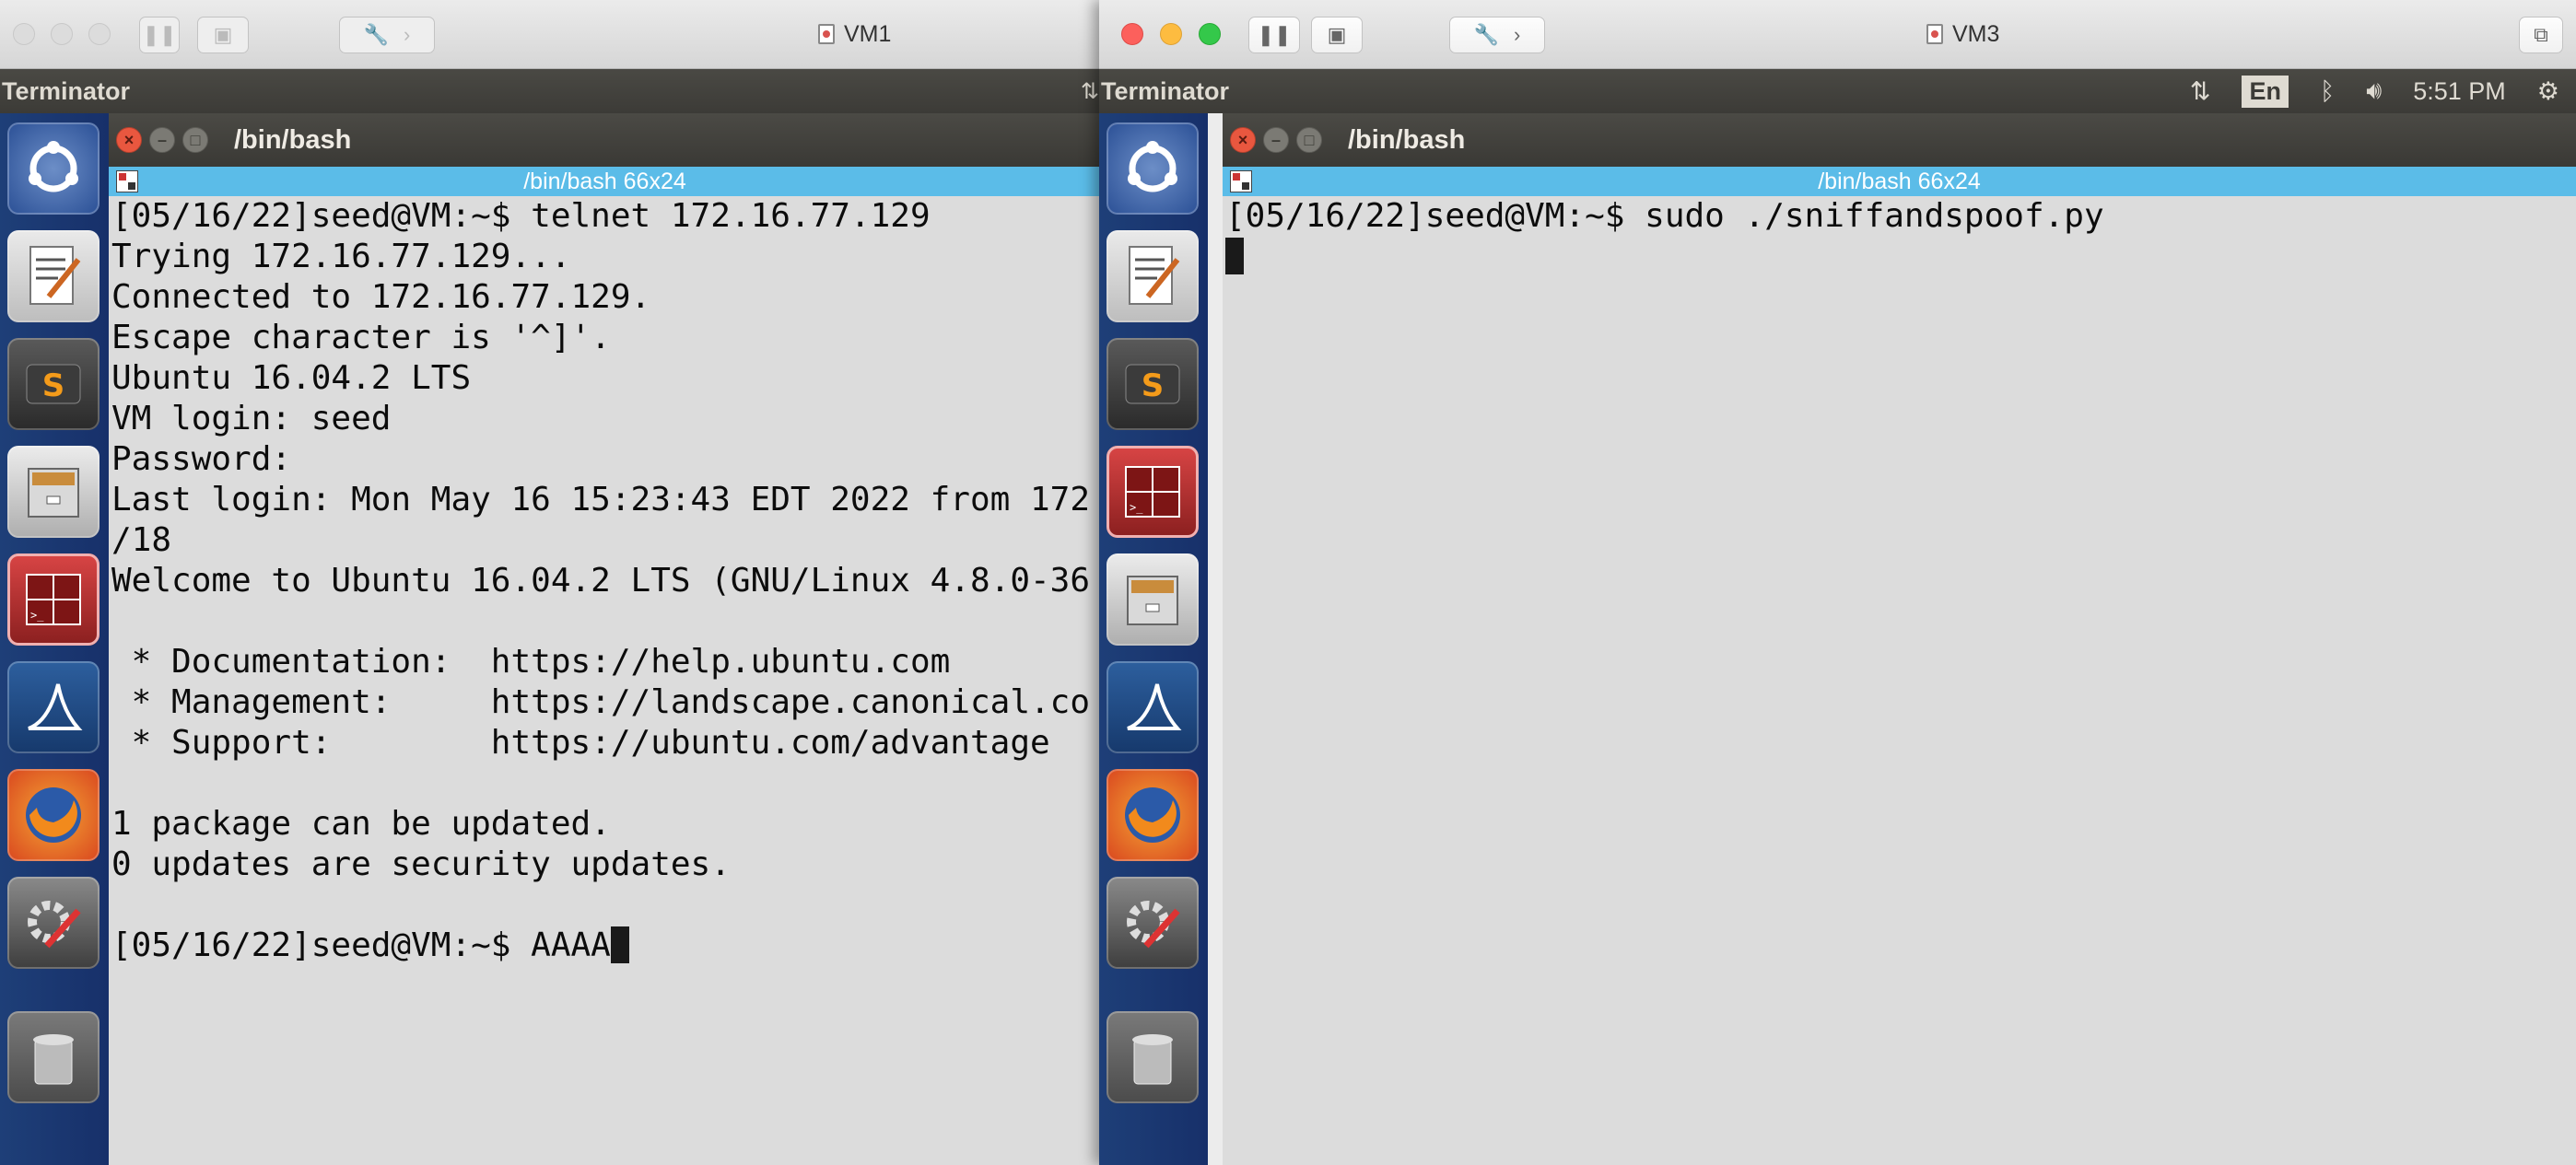 This screenshot has width=2576, height=1165. What do you see at coordinates (141, 540) in the screenshot?
I see `terminal-line: /18` at bounding box center [141, 540].